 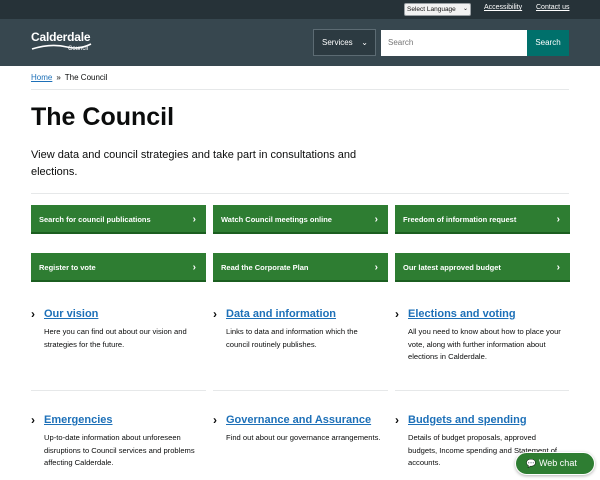 I want to click on accessibility-link: Accessibility, so click(x=503, y=7).